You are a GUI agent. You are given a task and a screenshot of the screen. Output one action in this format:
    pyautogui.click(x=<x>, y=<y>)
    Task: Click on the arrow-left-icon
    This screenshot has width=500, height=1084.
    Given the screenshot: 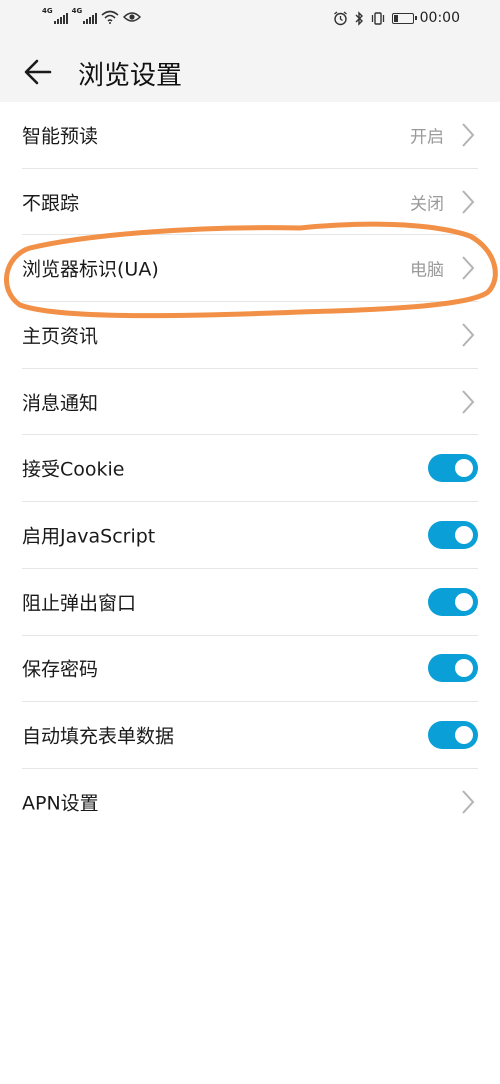 What is the action you would take?
    pyautogui.click(x=38, y=72)
    